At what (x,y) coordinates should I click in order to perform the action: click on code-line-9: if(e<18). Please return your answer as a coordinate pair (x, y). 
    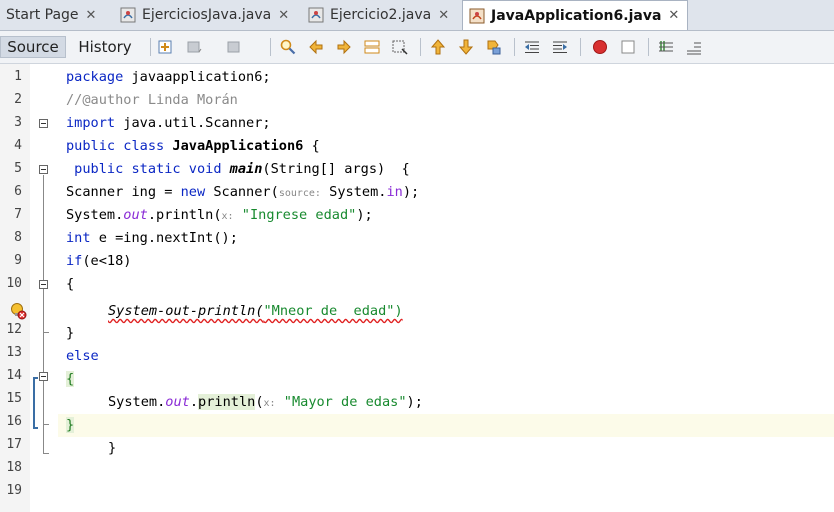
    Looking at the image, I should click on (99, 261).